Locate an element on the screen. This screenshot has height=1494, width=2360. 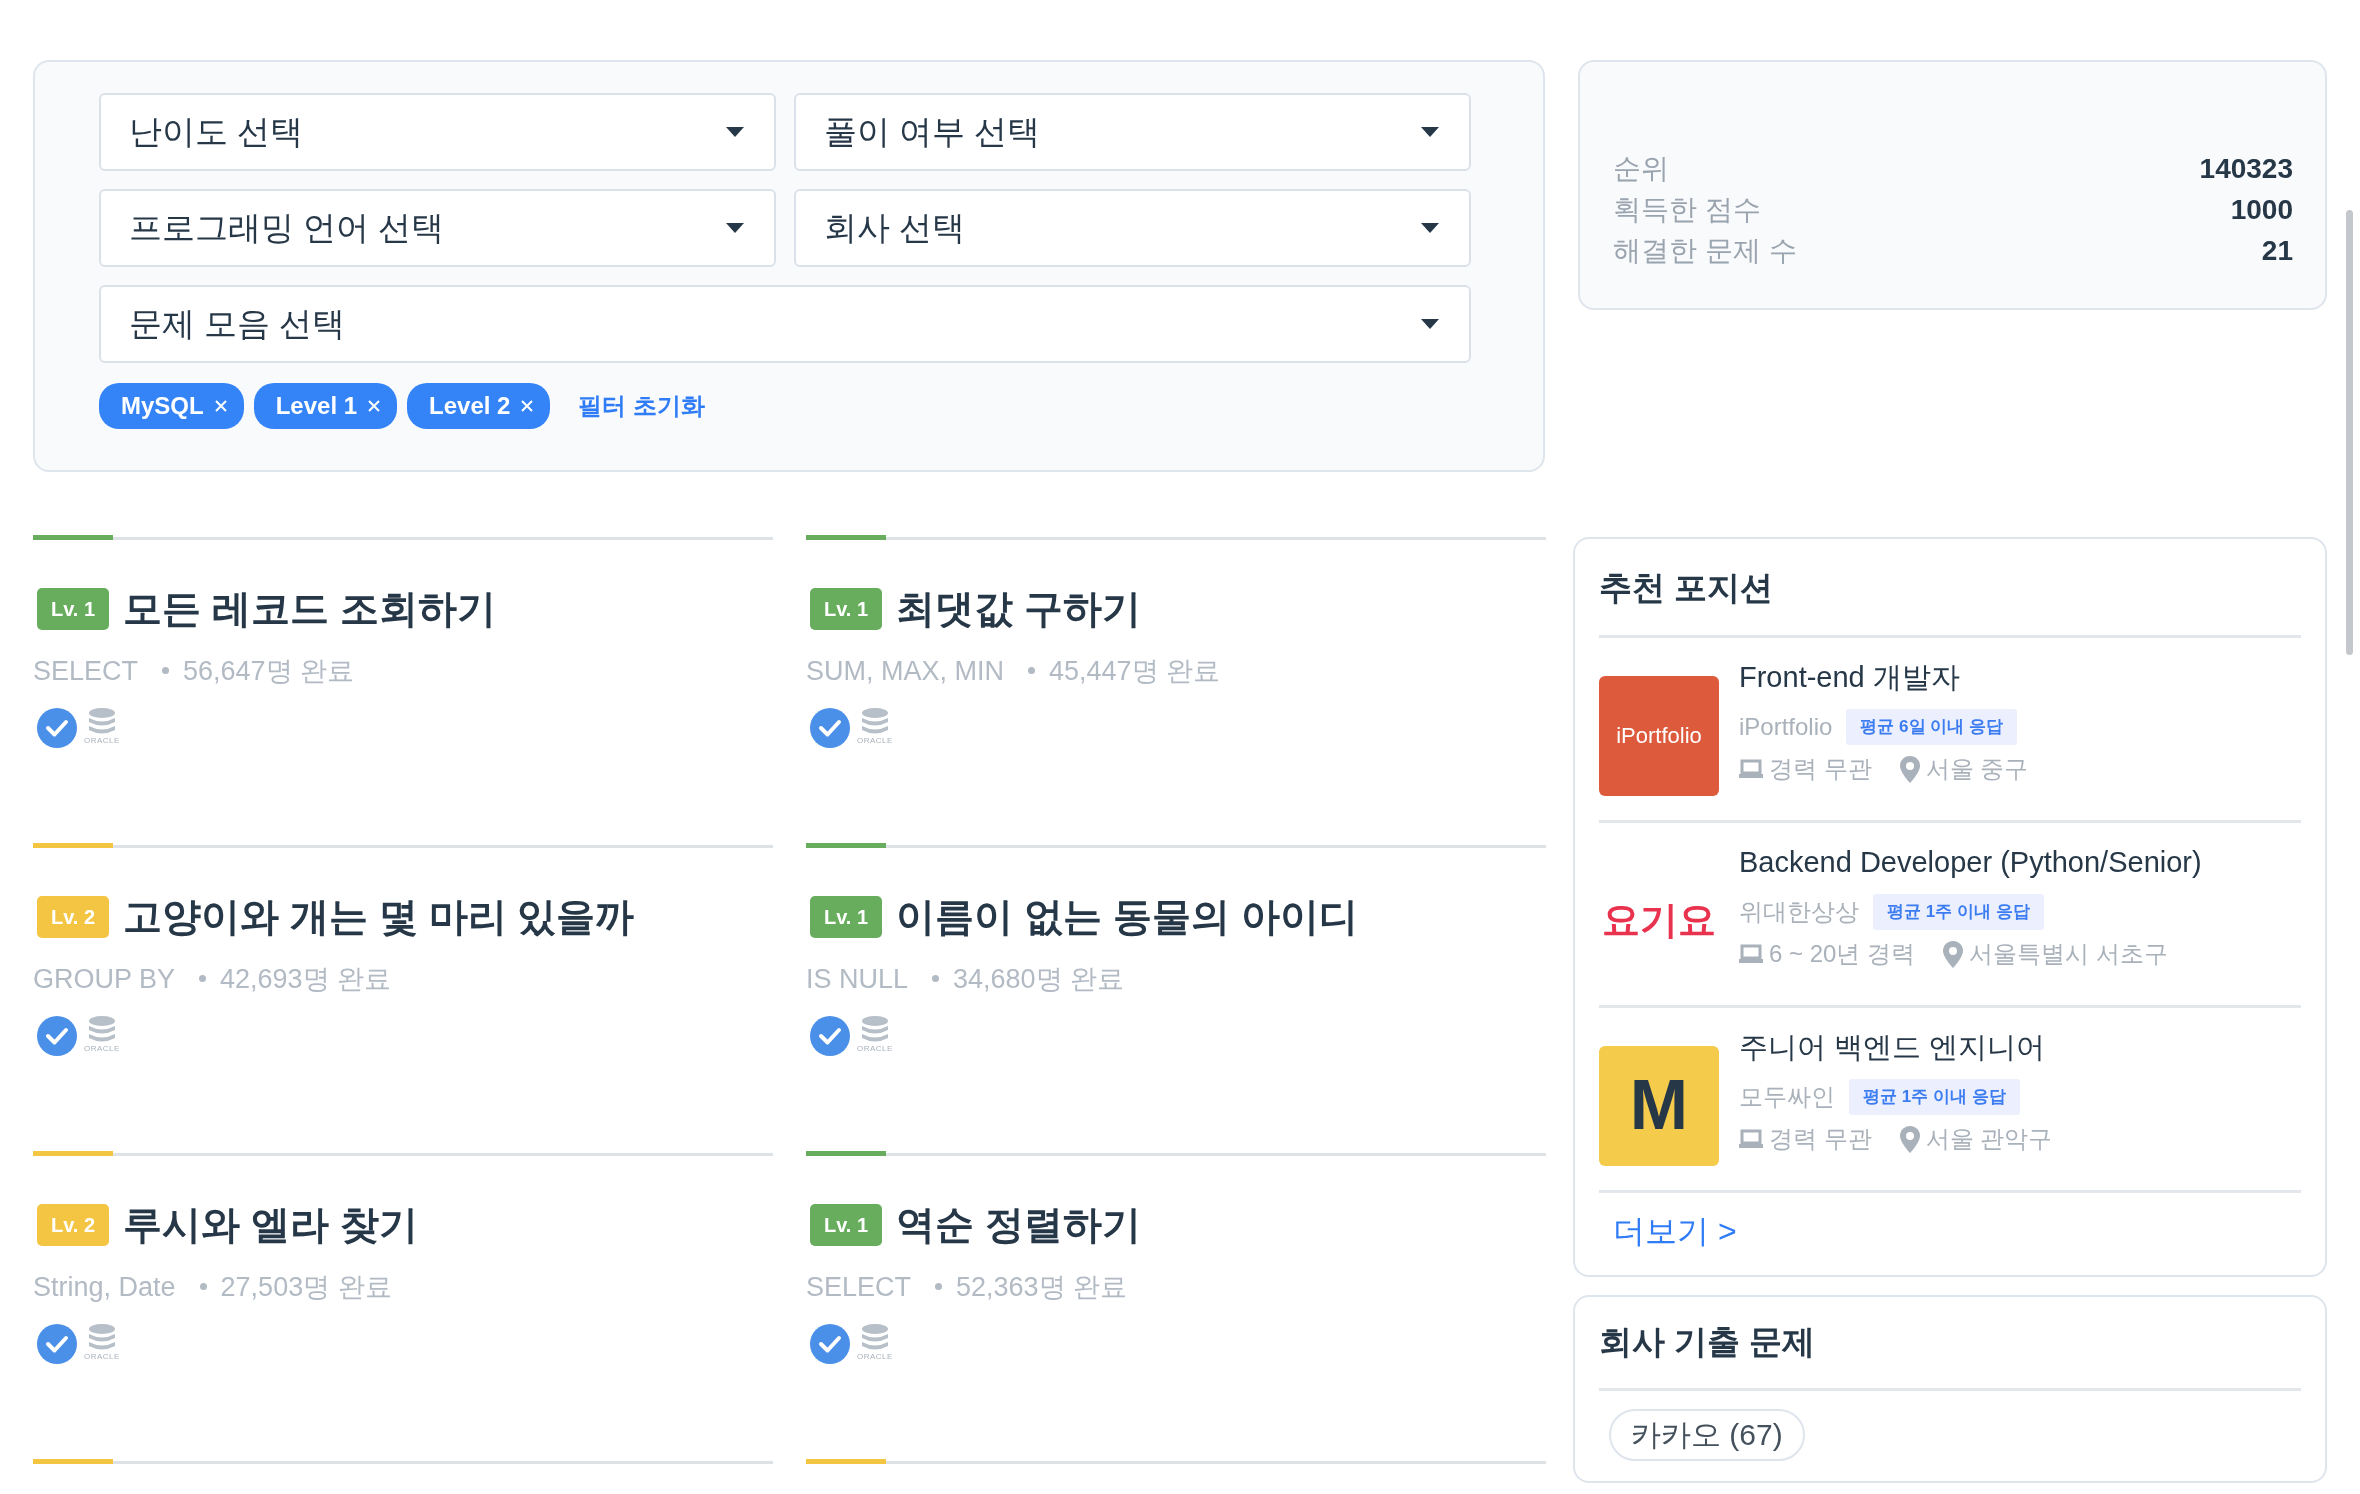
stat-value: 1000 is located at coordinates (2261, 210).